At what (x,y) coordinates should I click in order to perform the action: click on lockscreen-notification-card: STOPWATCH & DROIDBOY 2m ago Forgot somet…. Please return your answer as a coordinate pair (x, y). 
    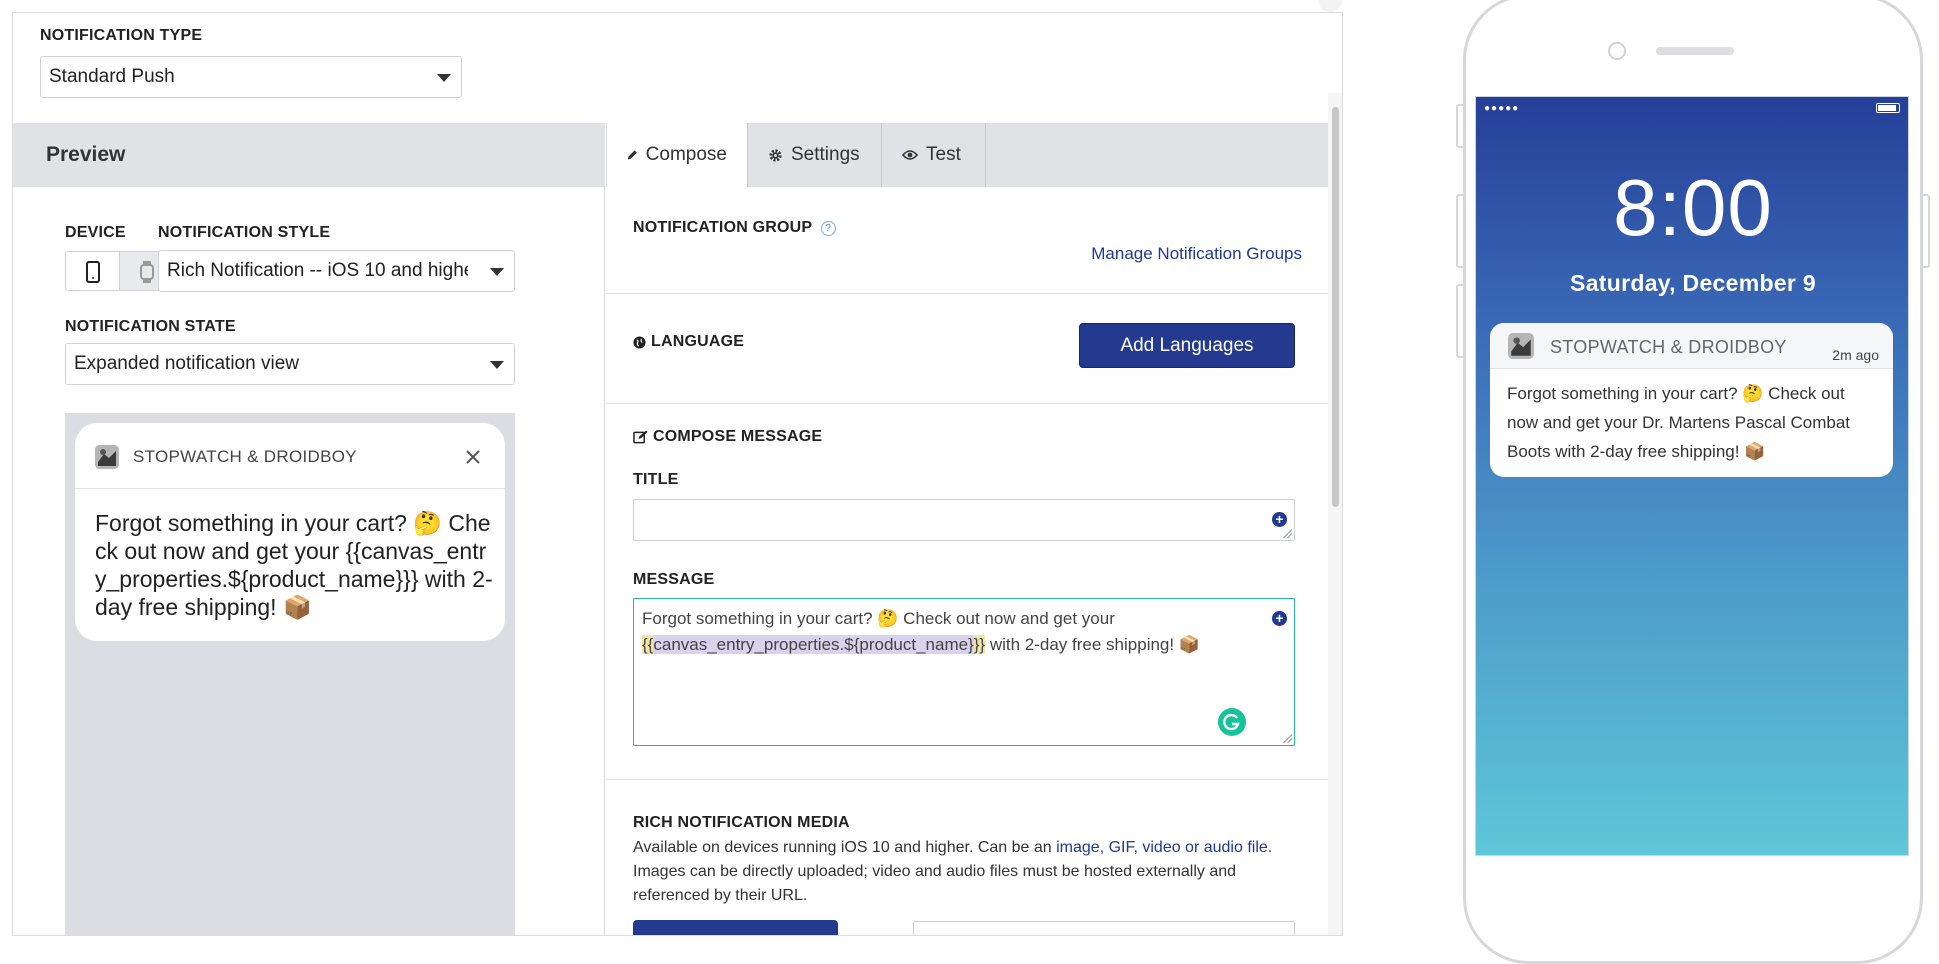
    Looking at the image, I should click on (1691, 400).